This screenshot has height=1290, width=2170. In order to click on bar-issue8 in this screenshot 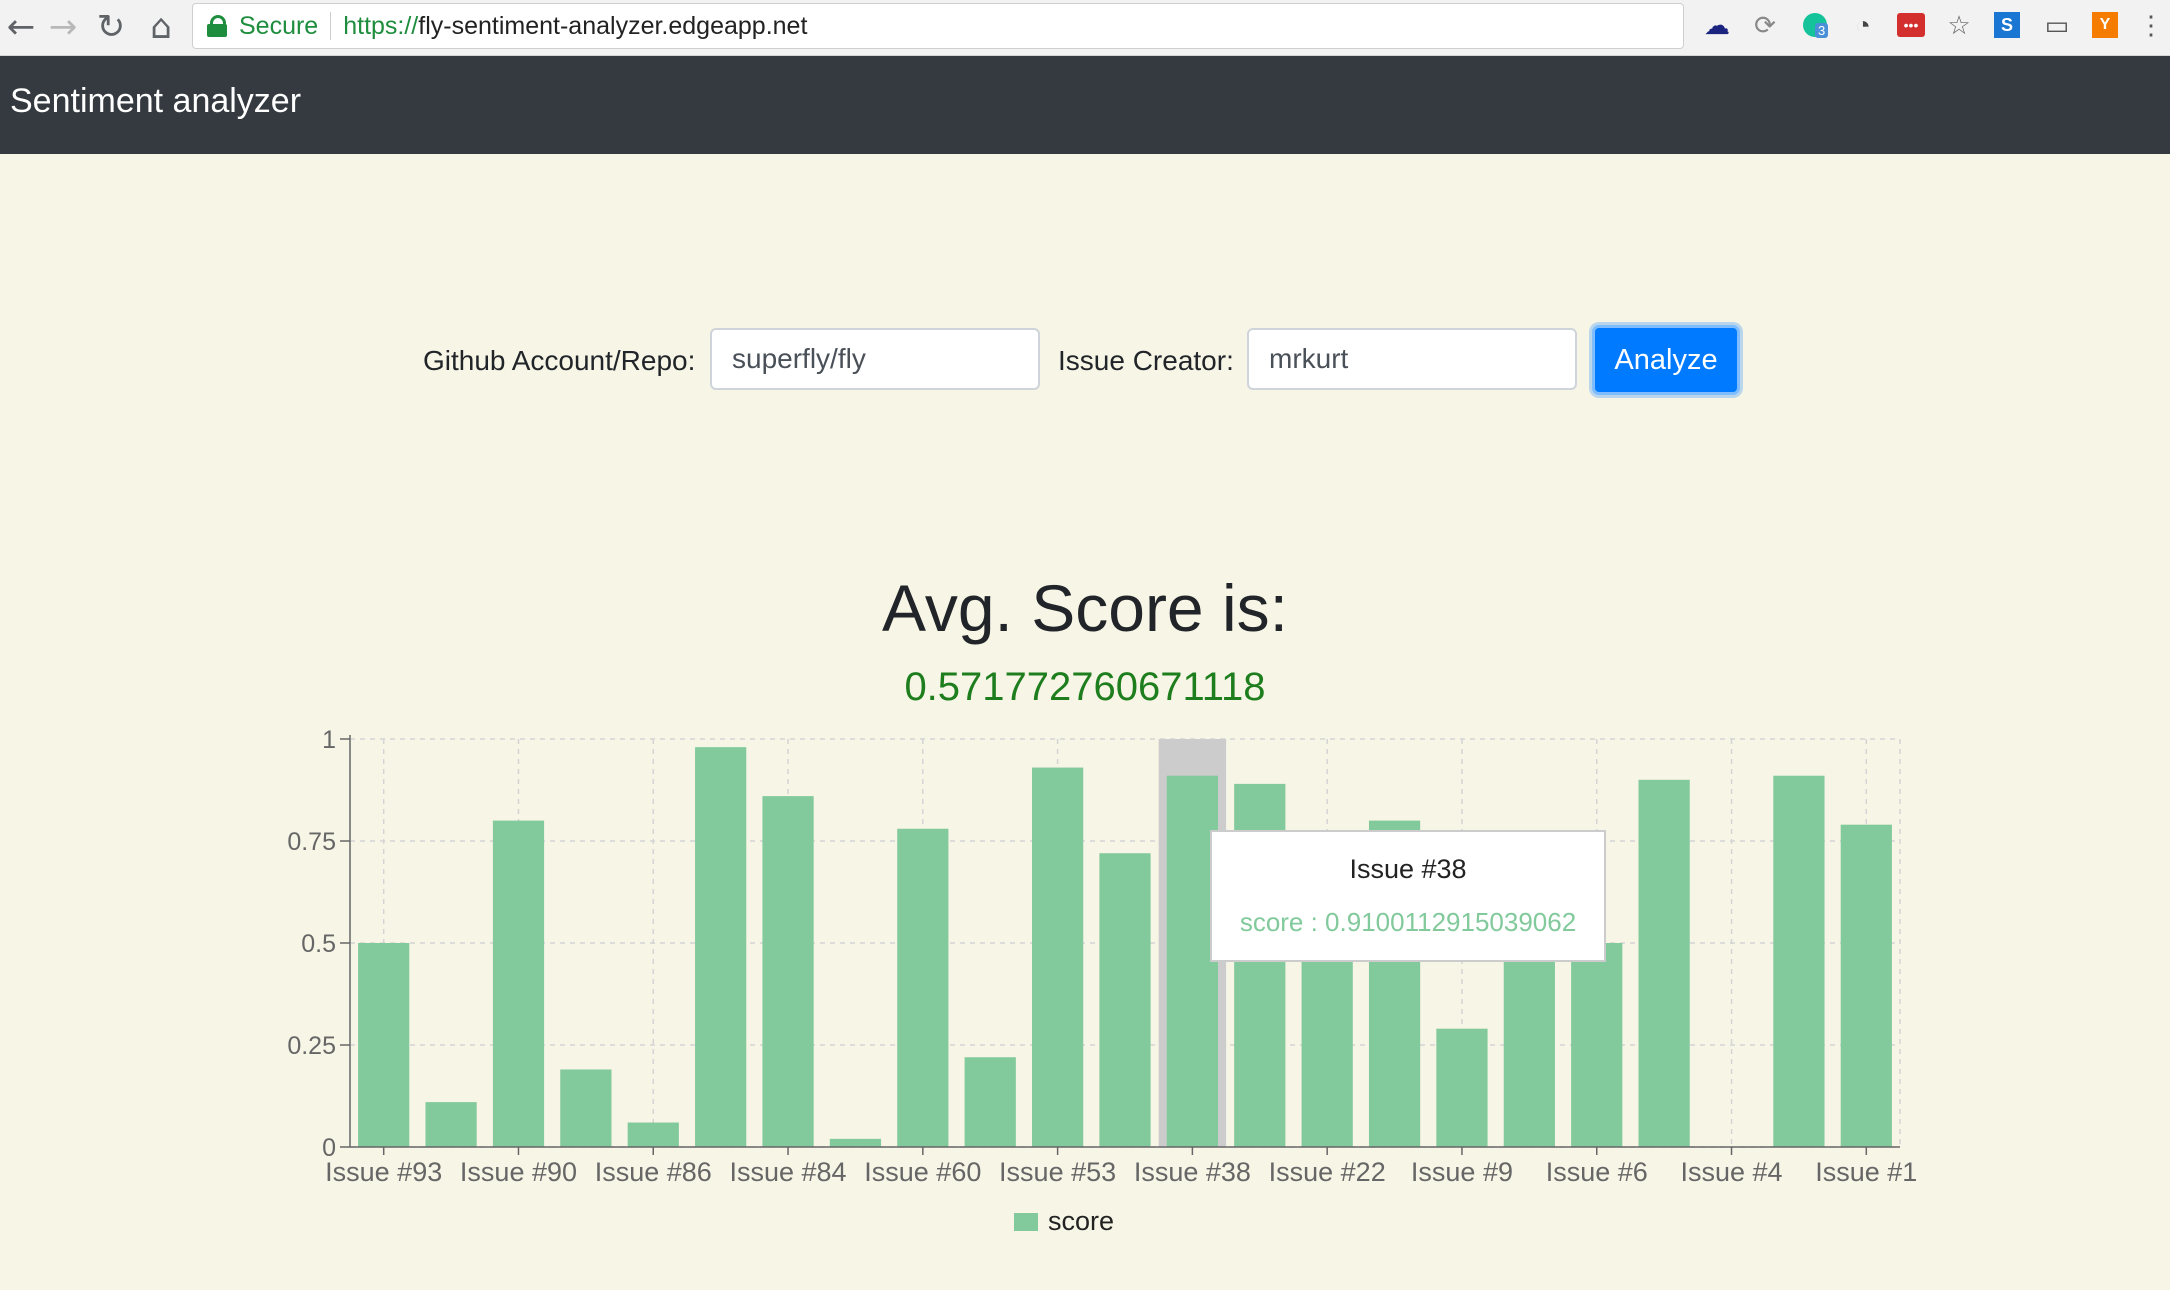, I will do `click(1529, 1045)`.